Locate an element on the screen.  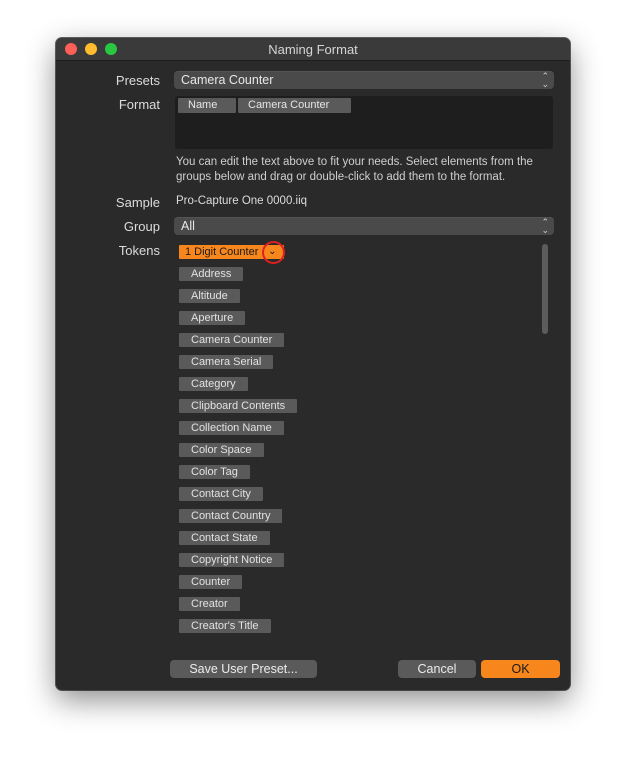
token-category: Category is located at coordinates (213, 384).